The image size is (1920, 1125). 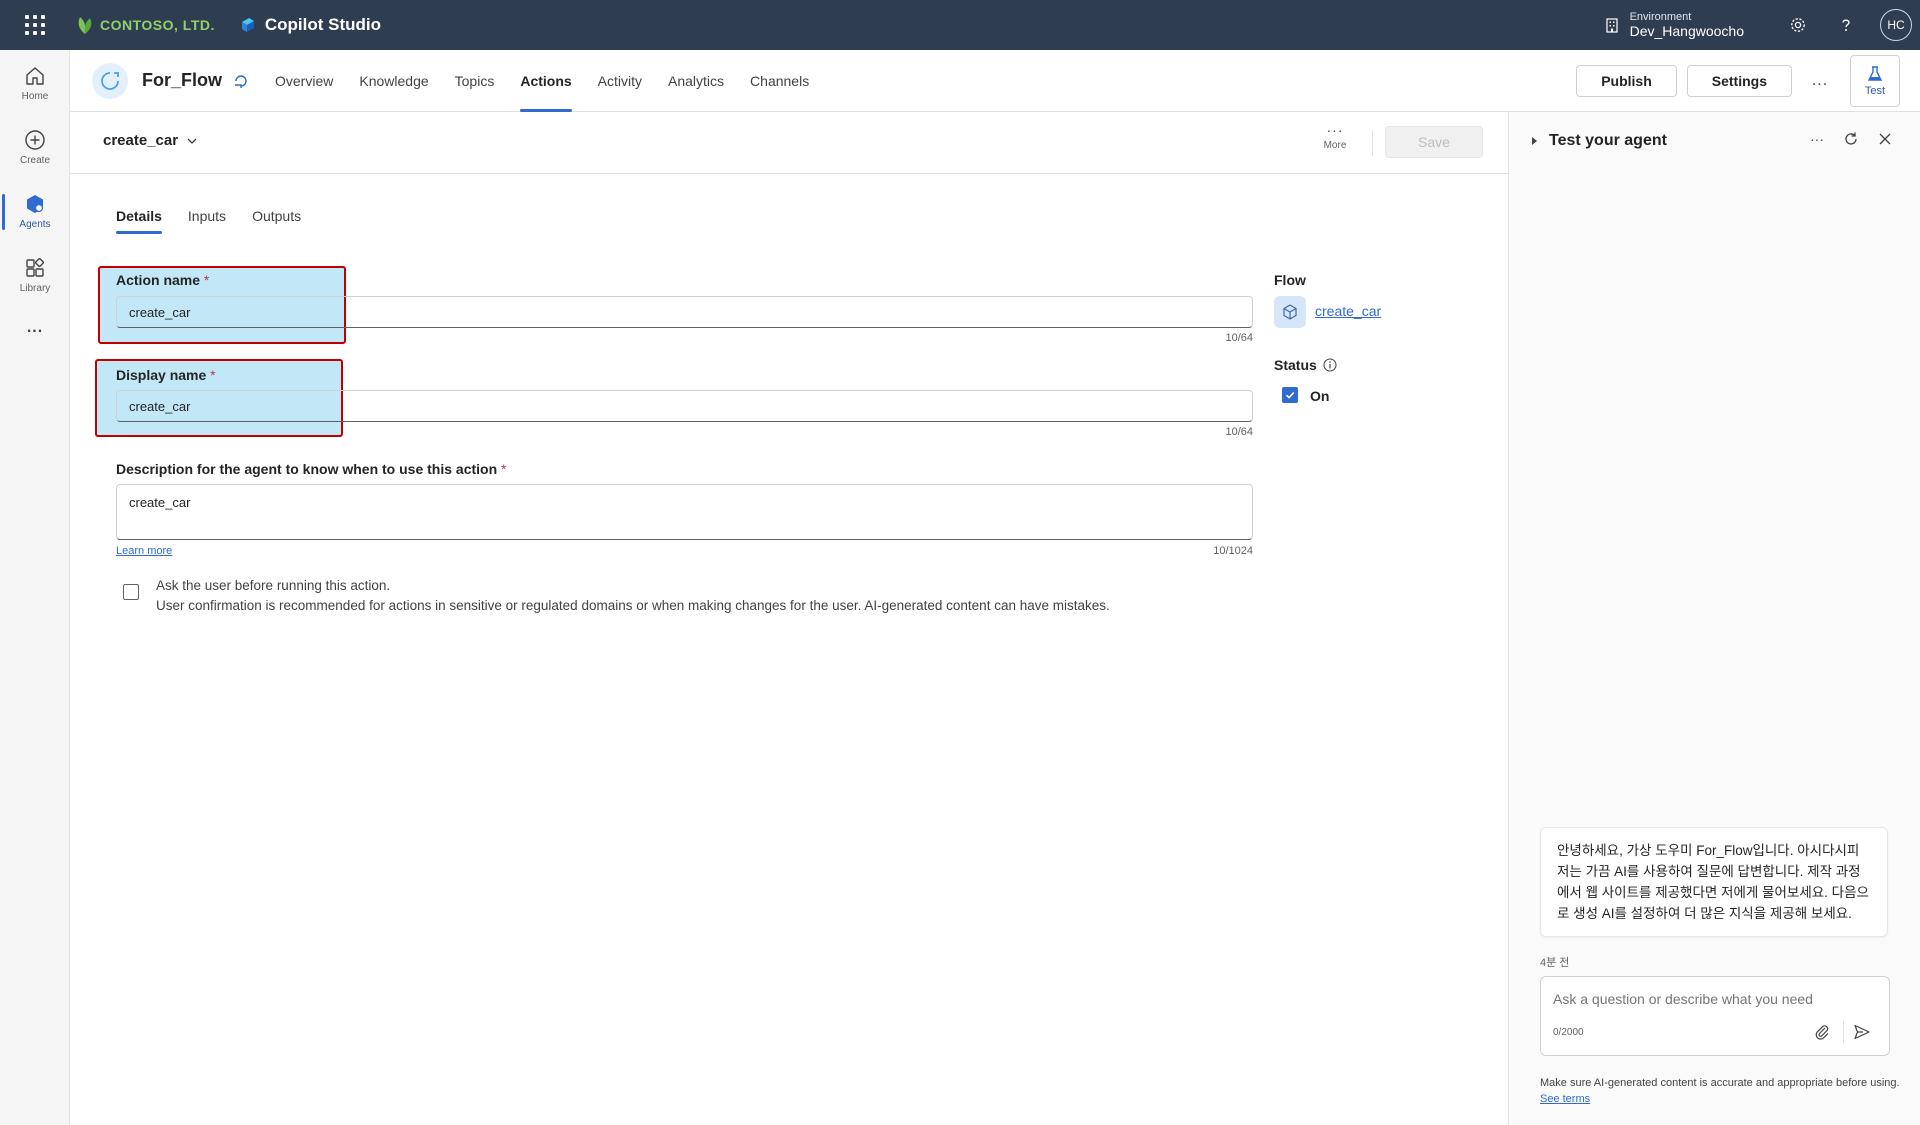 What do you see at coordinates (1817, 139) in the screenshot?
I see `test-more-icon: ···` at bounding box center [1817, 139].